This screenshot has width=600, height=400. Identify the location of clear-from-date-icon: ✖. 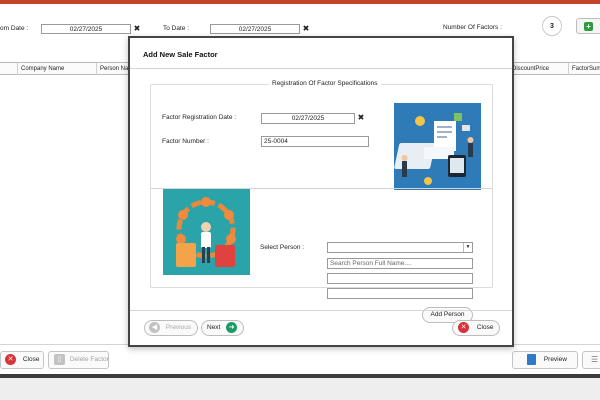
(137, 29).